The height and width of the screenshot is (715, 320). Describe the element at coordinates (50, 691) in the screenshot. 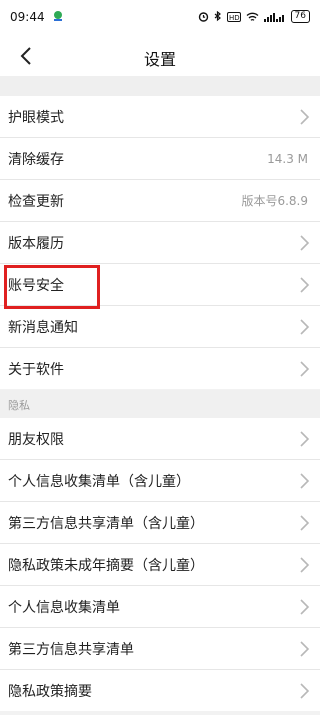

I see `settings-item-label: 隐私政策摘要` at that location.